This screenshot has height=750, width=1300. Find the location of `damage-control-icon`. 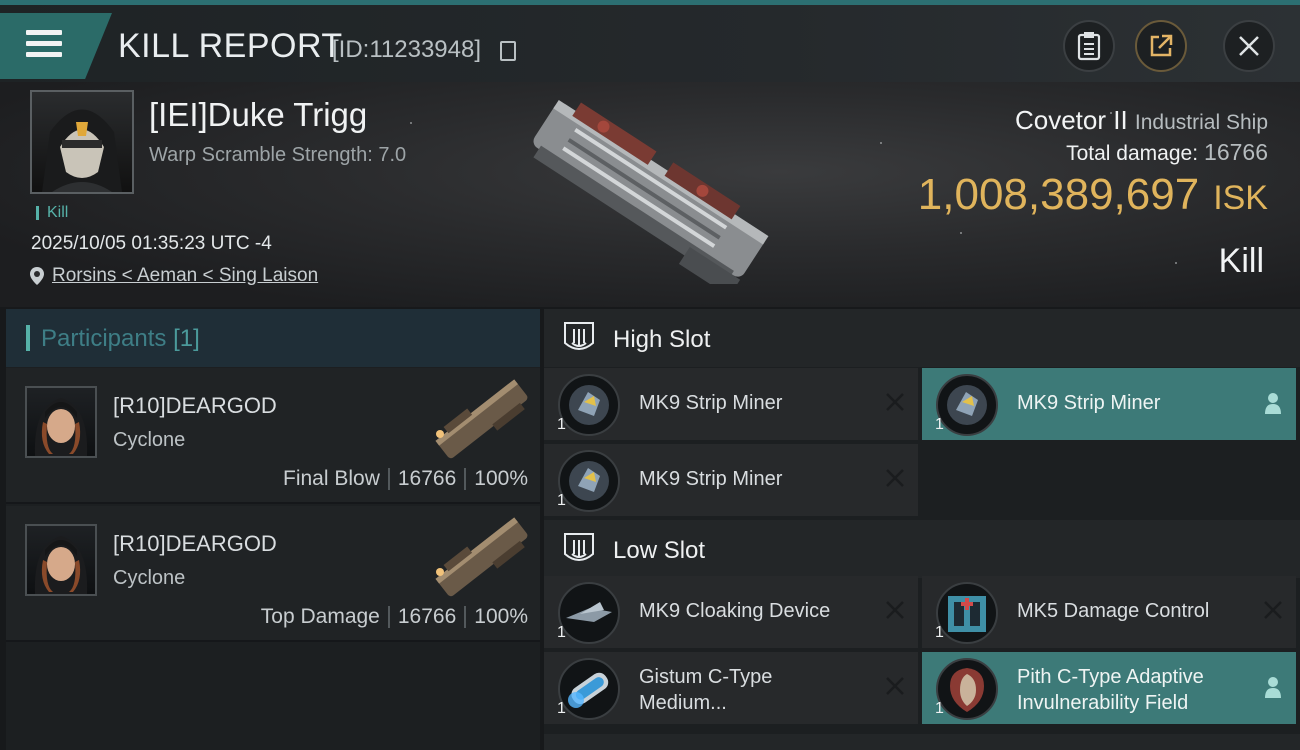

damage-control-icon is located at coordinates (967, 613).